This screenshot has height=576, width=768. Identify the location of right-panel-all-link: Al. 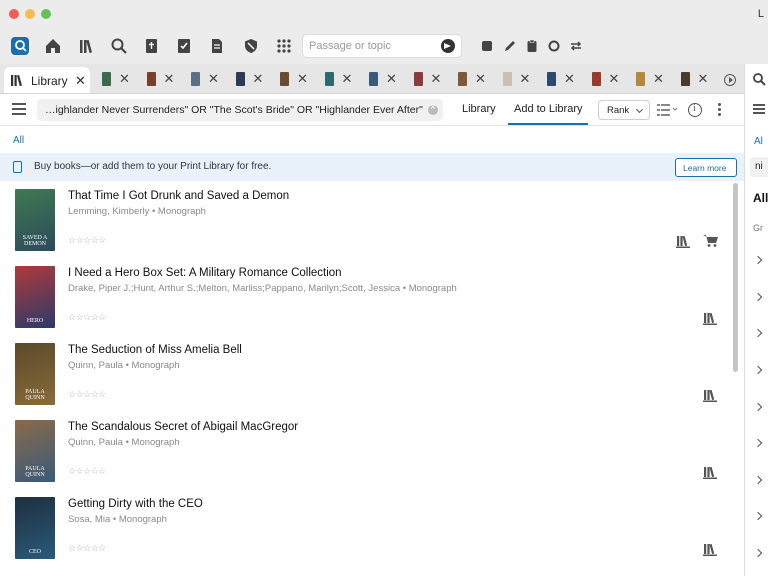
(758, 141).